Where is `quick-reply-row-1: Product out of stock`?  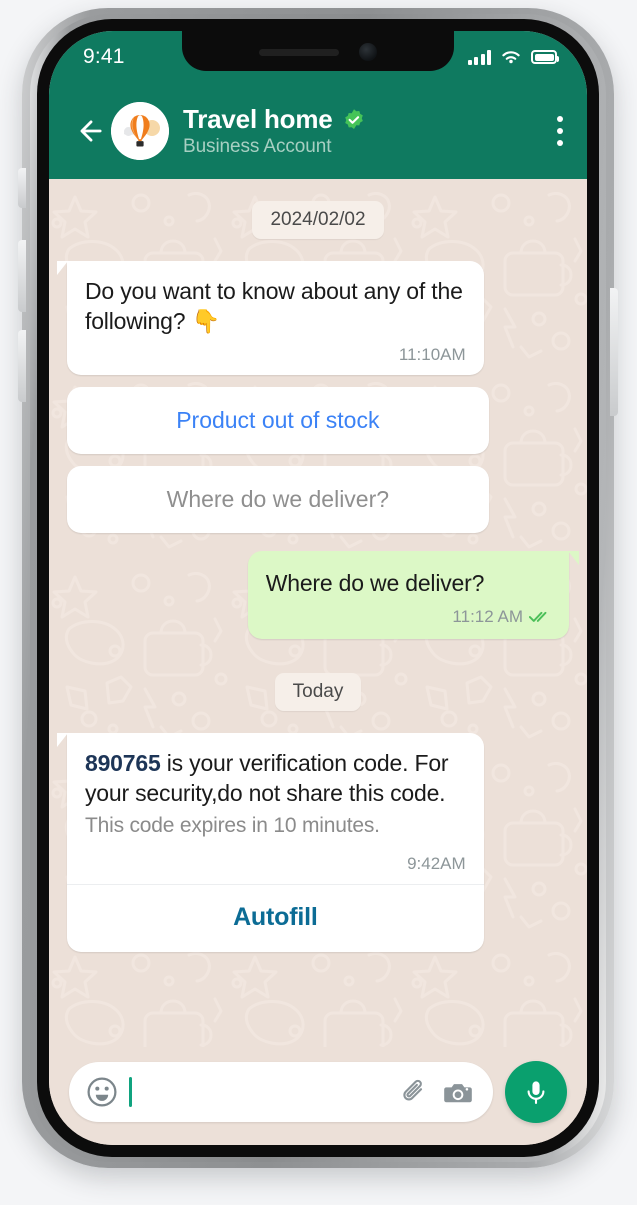
quick-reply-row-1: Product out of stock is located at coordinates (318, 420).